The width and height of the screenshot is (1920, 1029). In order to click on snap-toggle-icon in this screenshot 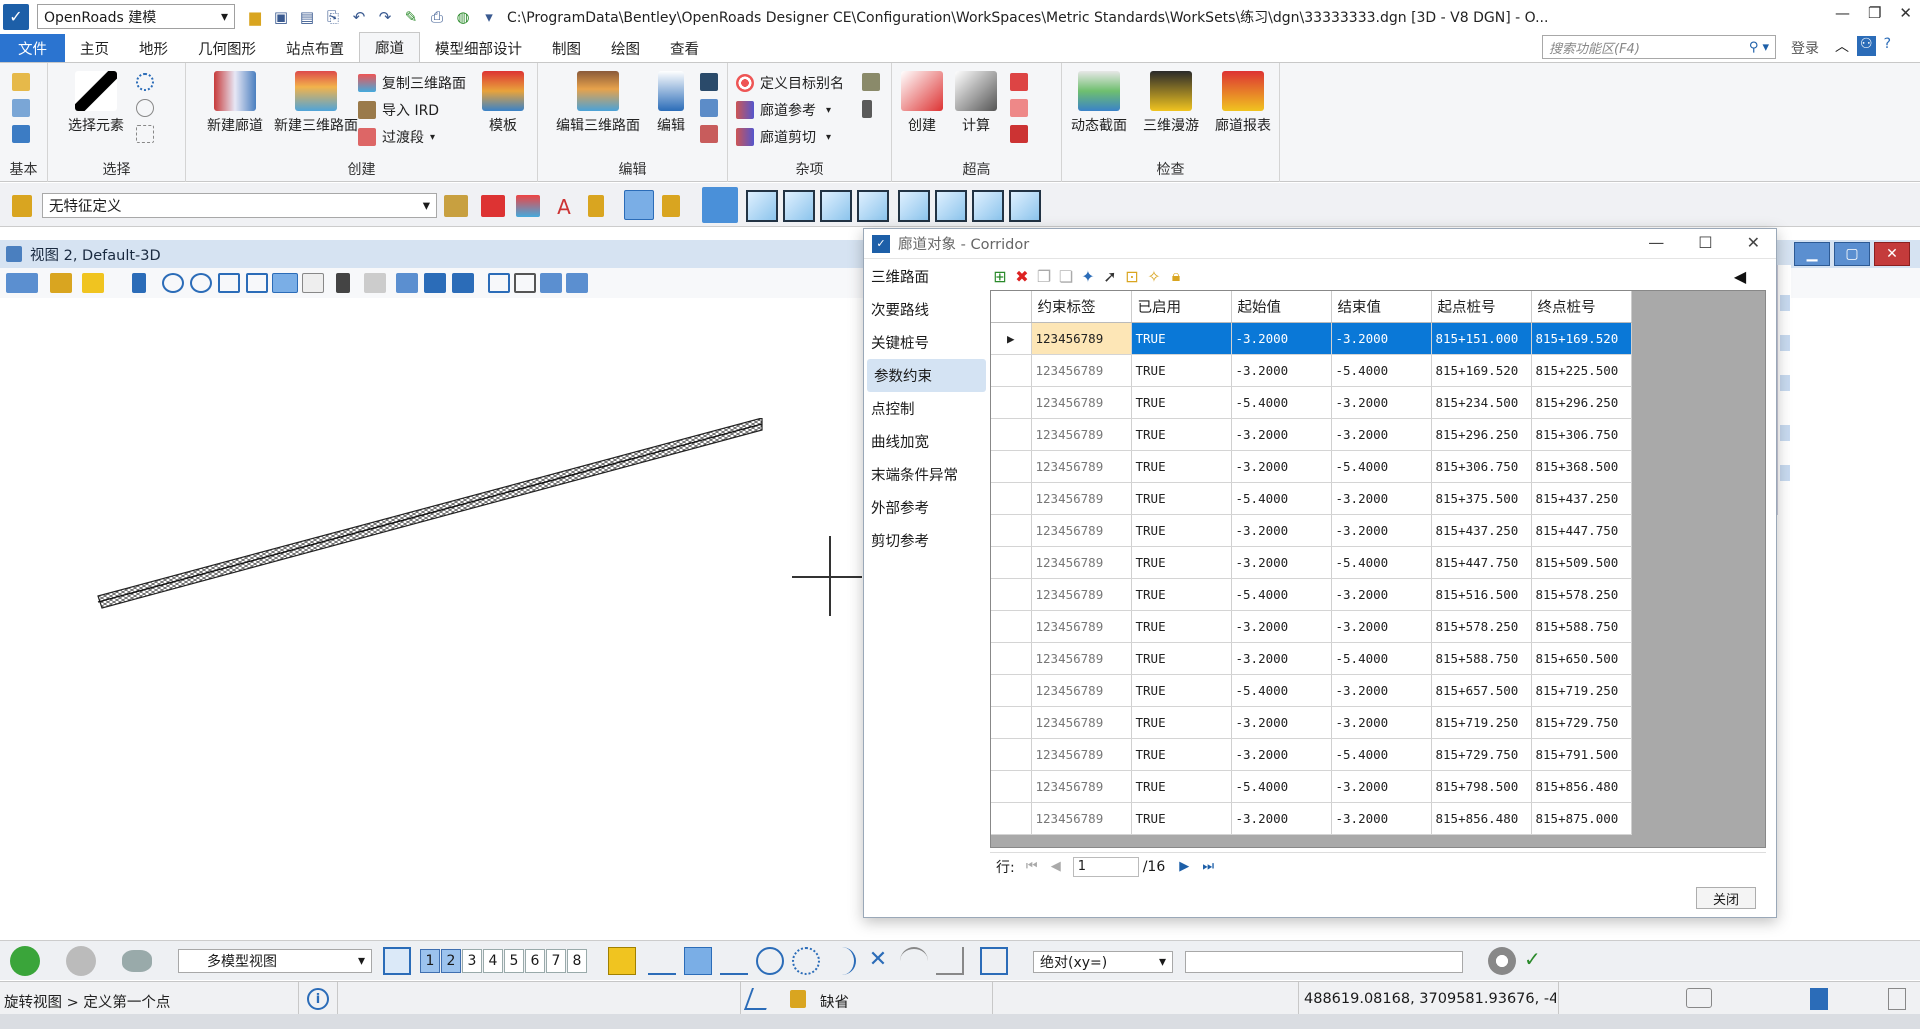, I will do `click(622, 961)`.